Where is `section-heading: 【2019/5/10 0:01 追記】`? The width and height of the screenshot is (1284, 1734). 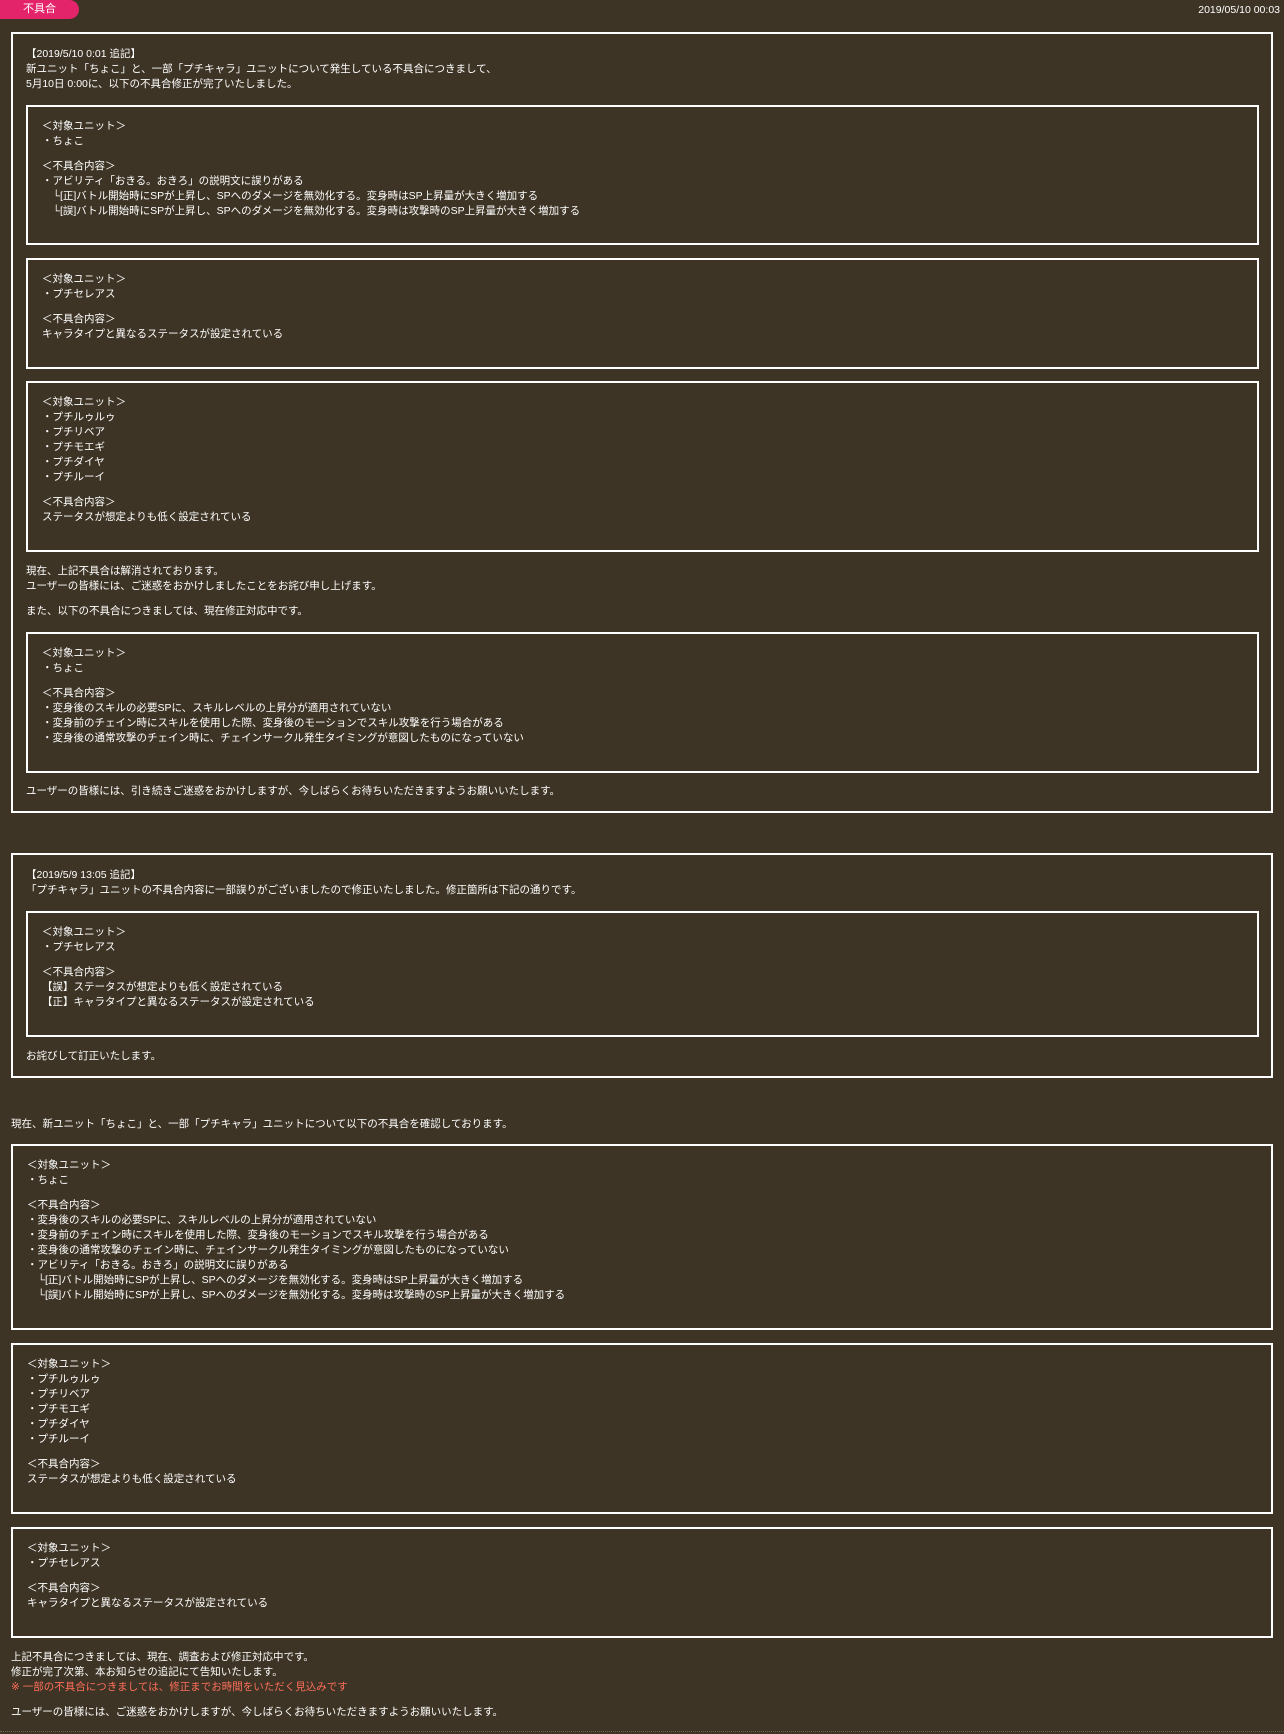
section-heading: 【2019/5/10 0:01 追記】 is located at coordinates (83, 54).